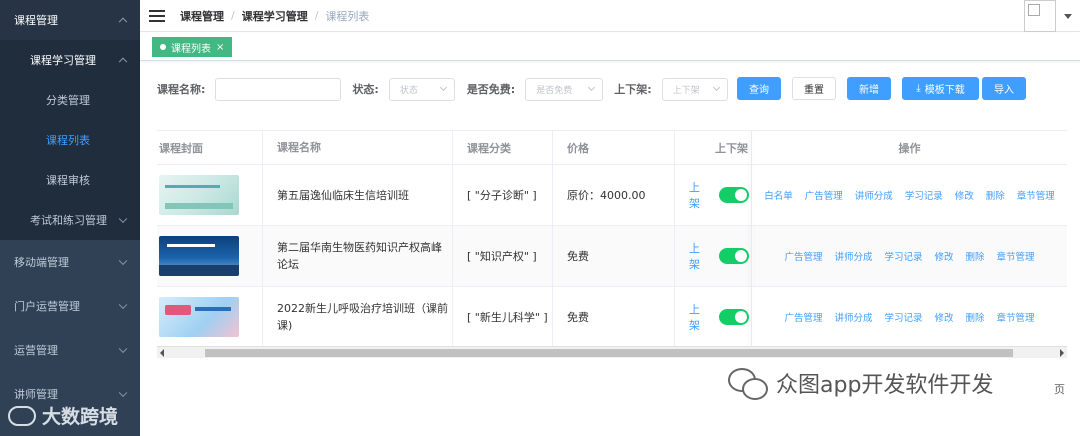  I want to click on sidebar-submenu: 课程学习管理 分类管理 课程列表 课程审核 考试和练习管理, so click(70, 140).